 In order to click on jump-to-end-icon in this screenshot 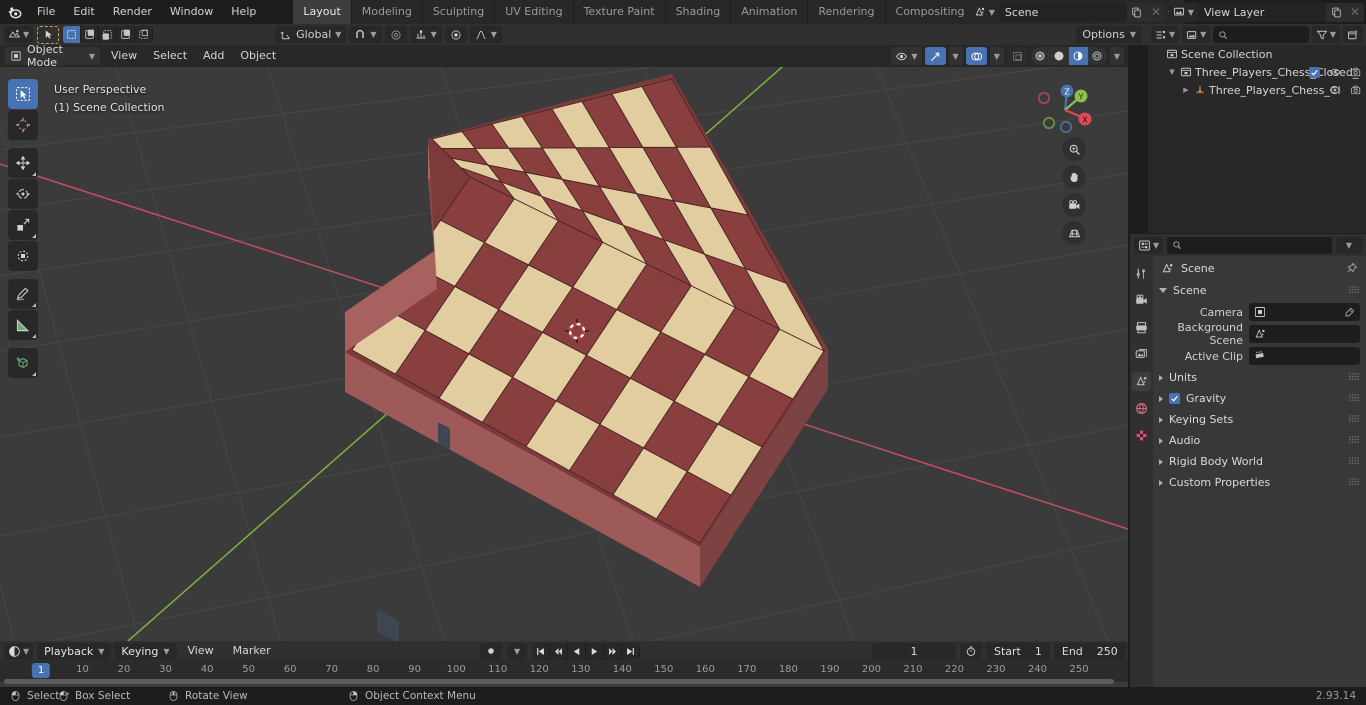, I will do `click(631, 651)`.